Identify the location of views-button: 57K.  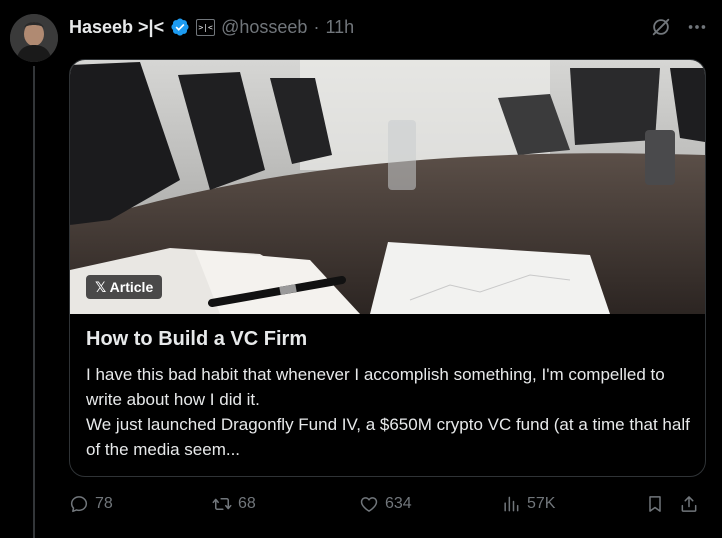
(528, 504).